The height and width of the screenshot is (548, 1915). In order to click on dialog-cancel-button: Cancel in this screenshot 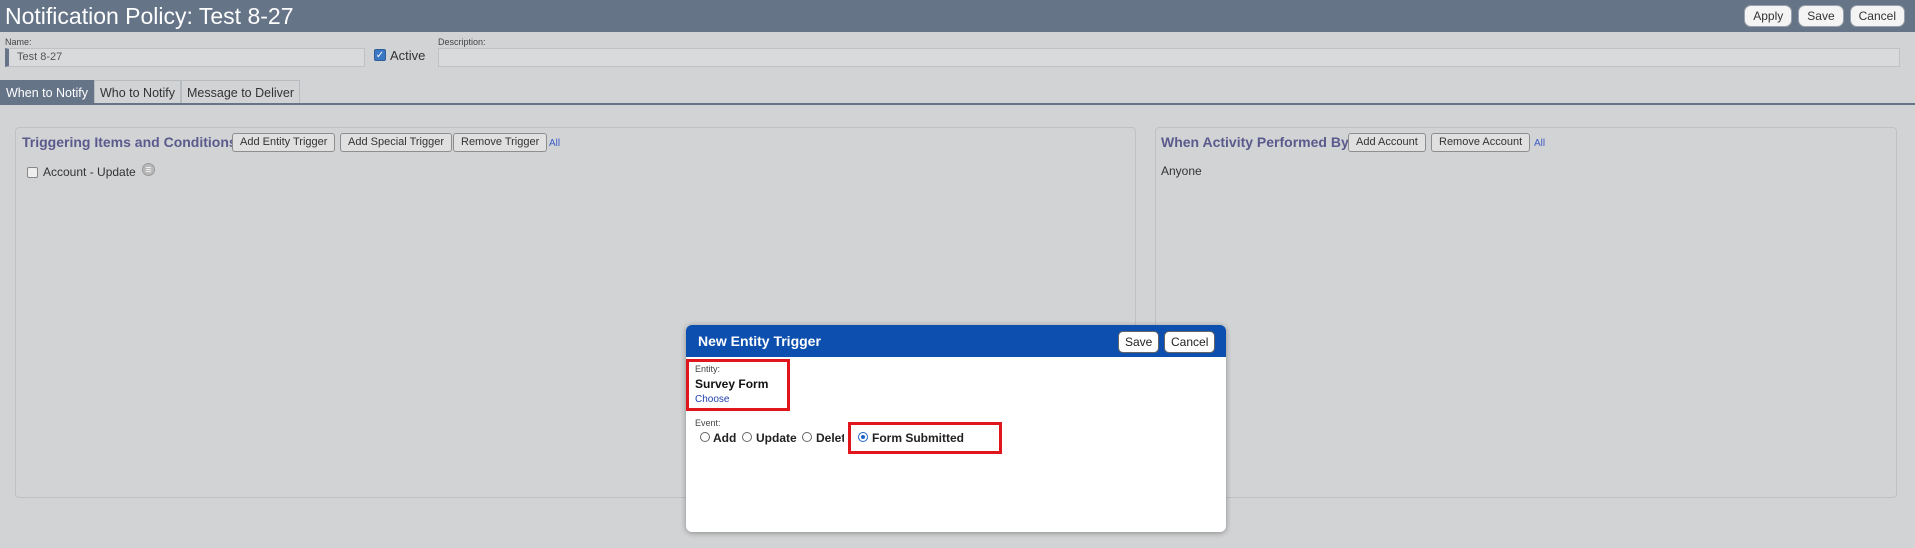, I will do `click(1190, 342)`.